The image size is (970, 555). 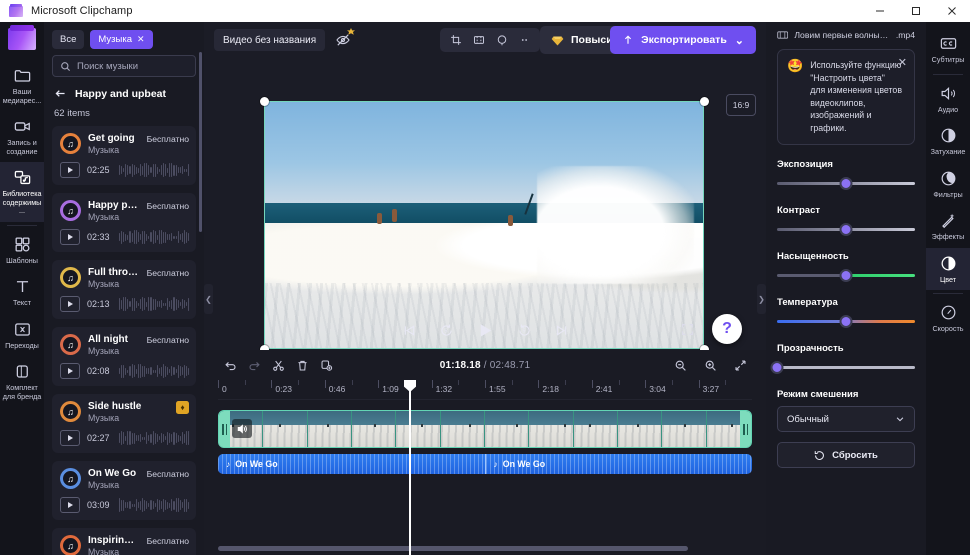 I want to click on sidebar-item-label: Субтитры, so click(x=948, y=59).